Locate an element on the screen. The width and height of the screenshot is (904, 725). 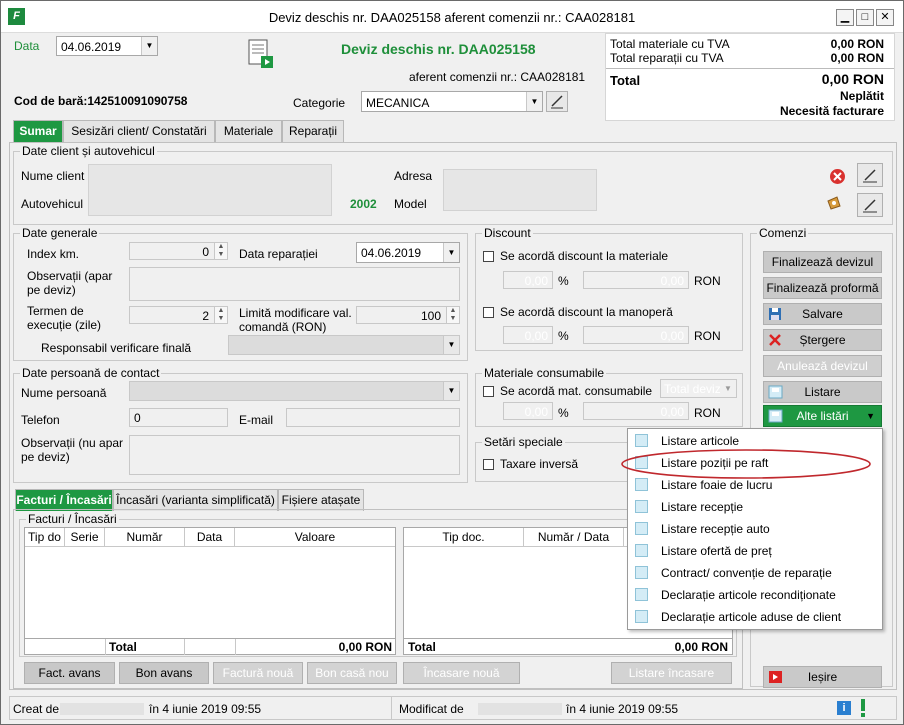
listing-label: Listare is located at coordinates (822, 392).